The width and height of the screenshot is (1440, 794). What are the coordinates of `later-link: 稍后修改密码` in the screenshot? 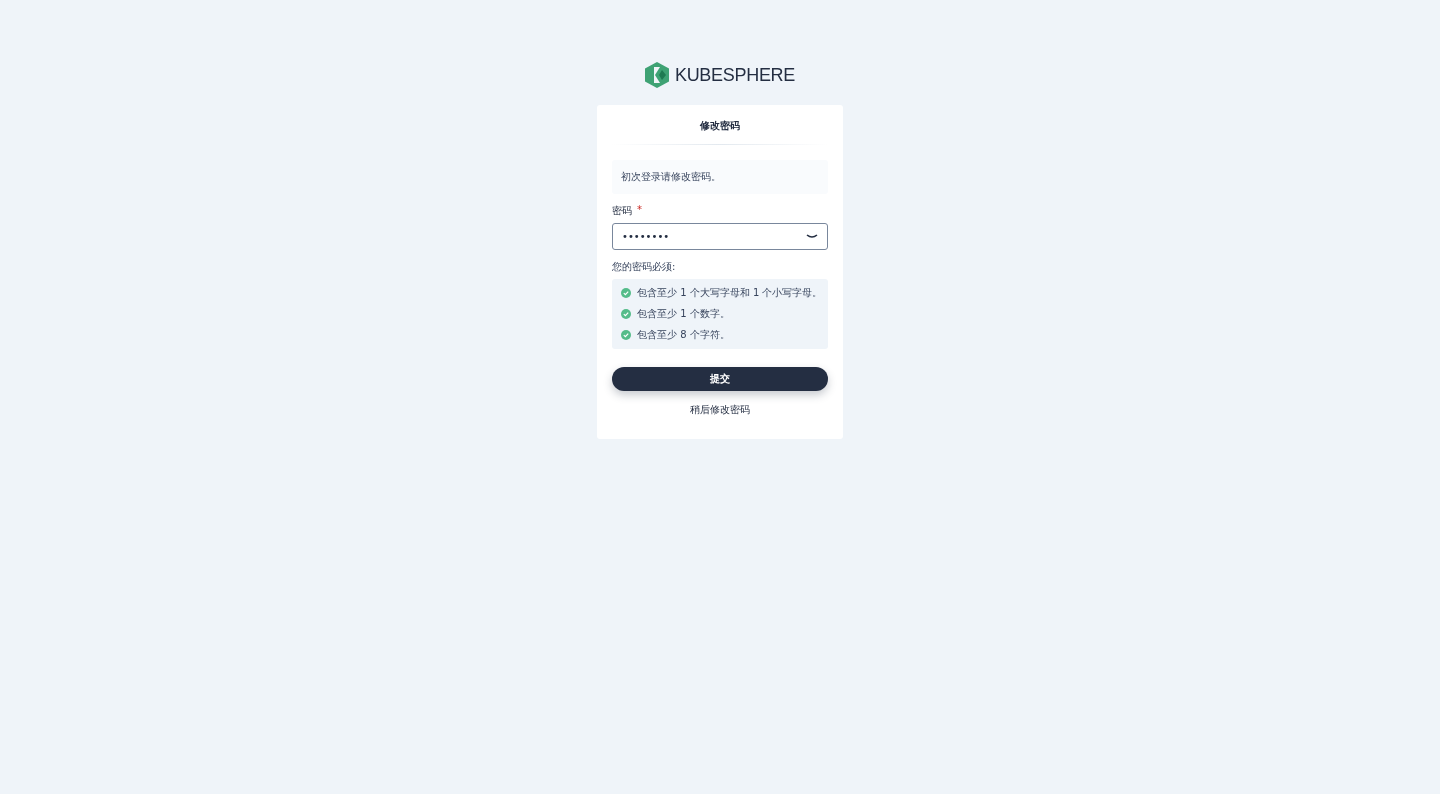 It's located at (720, 410).